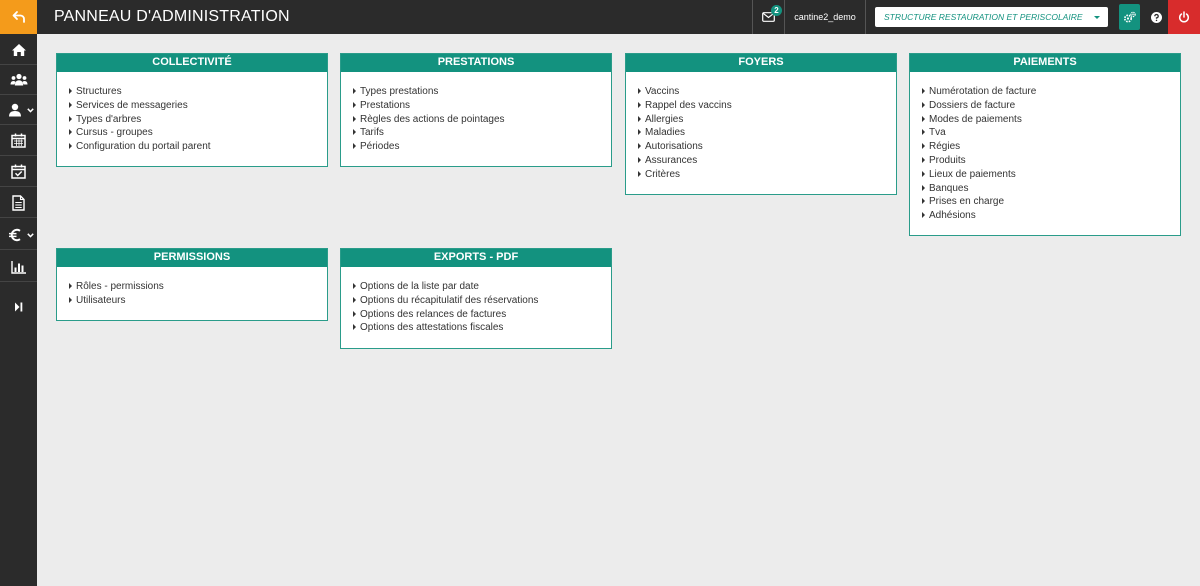 This screenshot has width=1200, height=586. What do you see at coordinates (172, 16) in the screenshot?
I see `page-title: PANNEAU D'ADMINISTRATION` at bounding box center [172, 16].